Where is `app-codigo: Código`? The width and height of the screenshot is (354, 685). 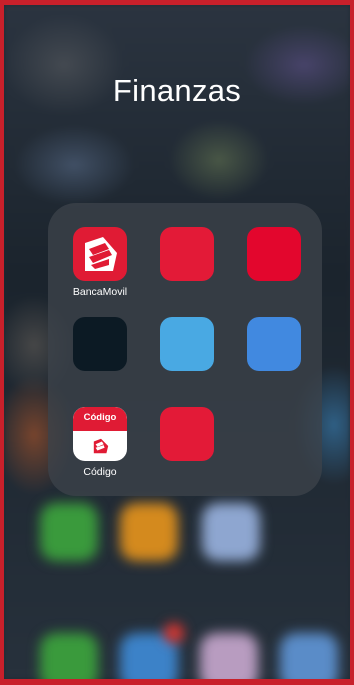 app-codigo: Código is located at coordinates (100, 434).